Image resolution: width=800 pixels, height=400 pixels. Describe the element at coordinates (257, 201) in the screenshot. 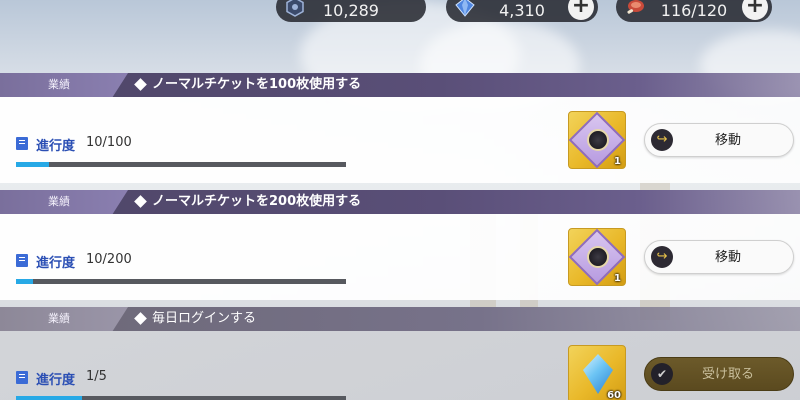

I see `mission-title: ノーマルチケットを200枚使用する` at that location.